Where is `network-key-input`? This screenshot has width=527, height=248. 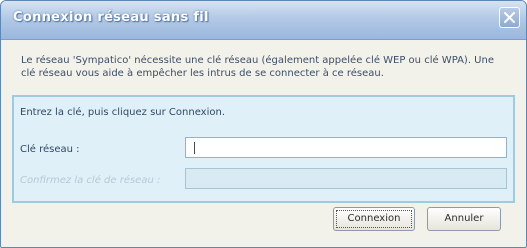
network-key-input is located at coordinates (346, 147).